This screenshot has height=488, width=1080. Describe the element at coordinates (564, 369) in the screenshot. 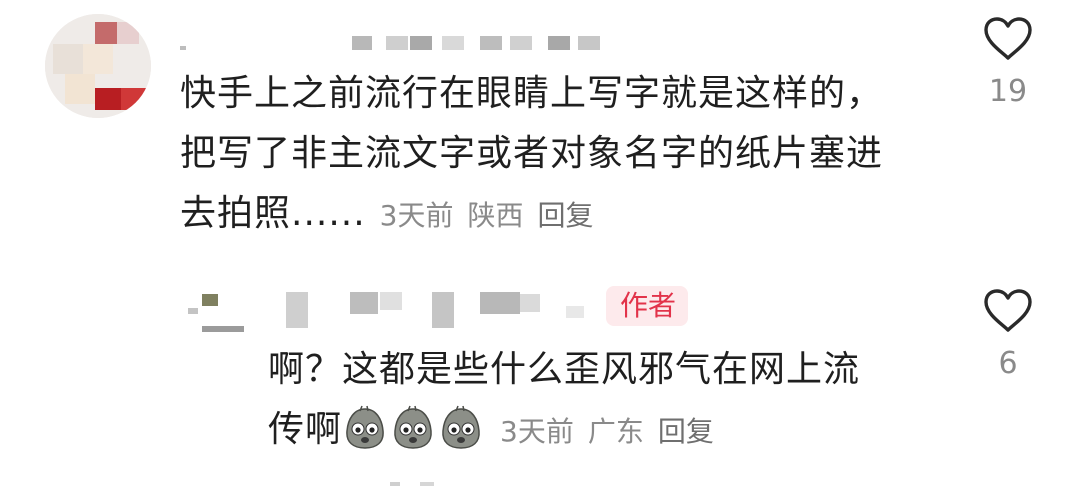

I see `comment-line: 啊？这都是些什么歪风邪气在网上流` at that location.